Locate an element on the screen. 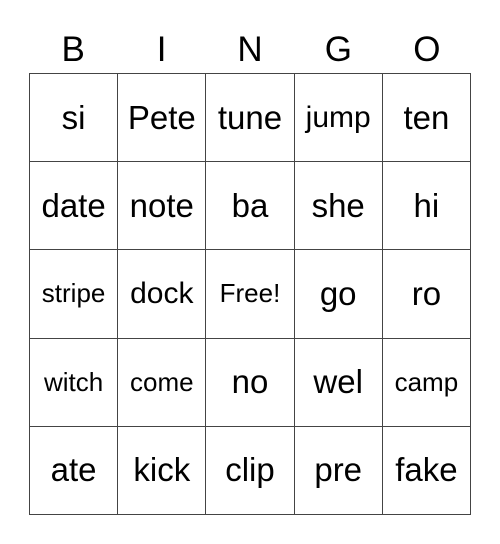  bingo-cell: fake is located at coordinates (426, 470).